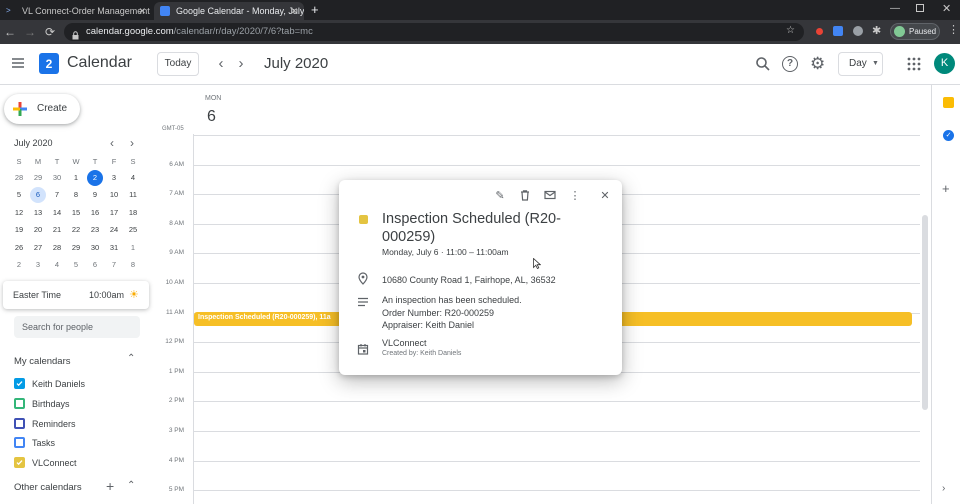 Image resolution: width=960 pixels, height=504 pixels. Describe the element at coordinates (241, 64) in the screenshot. I see `next-day-icon: ›` at that location.